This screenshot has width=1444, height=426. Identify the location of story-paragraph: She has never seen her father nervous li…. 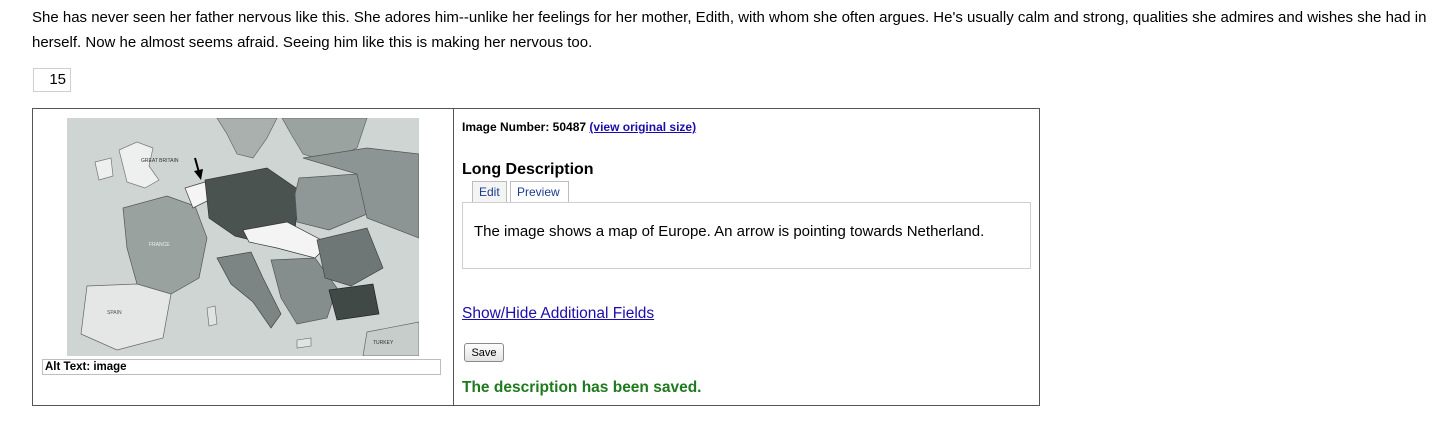
(729, 30).